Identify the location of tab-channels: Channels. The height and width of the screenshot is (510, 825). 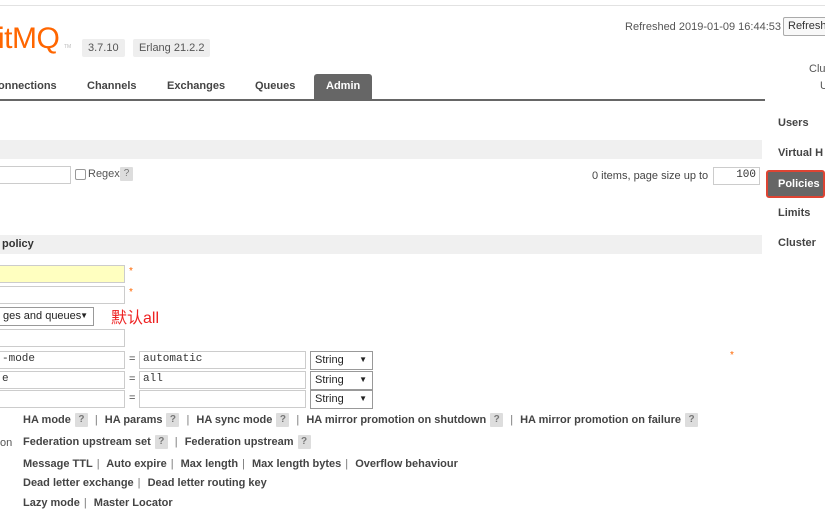
(112, 86).